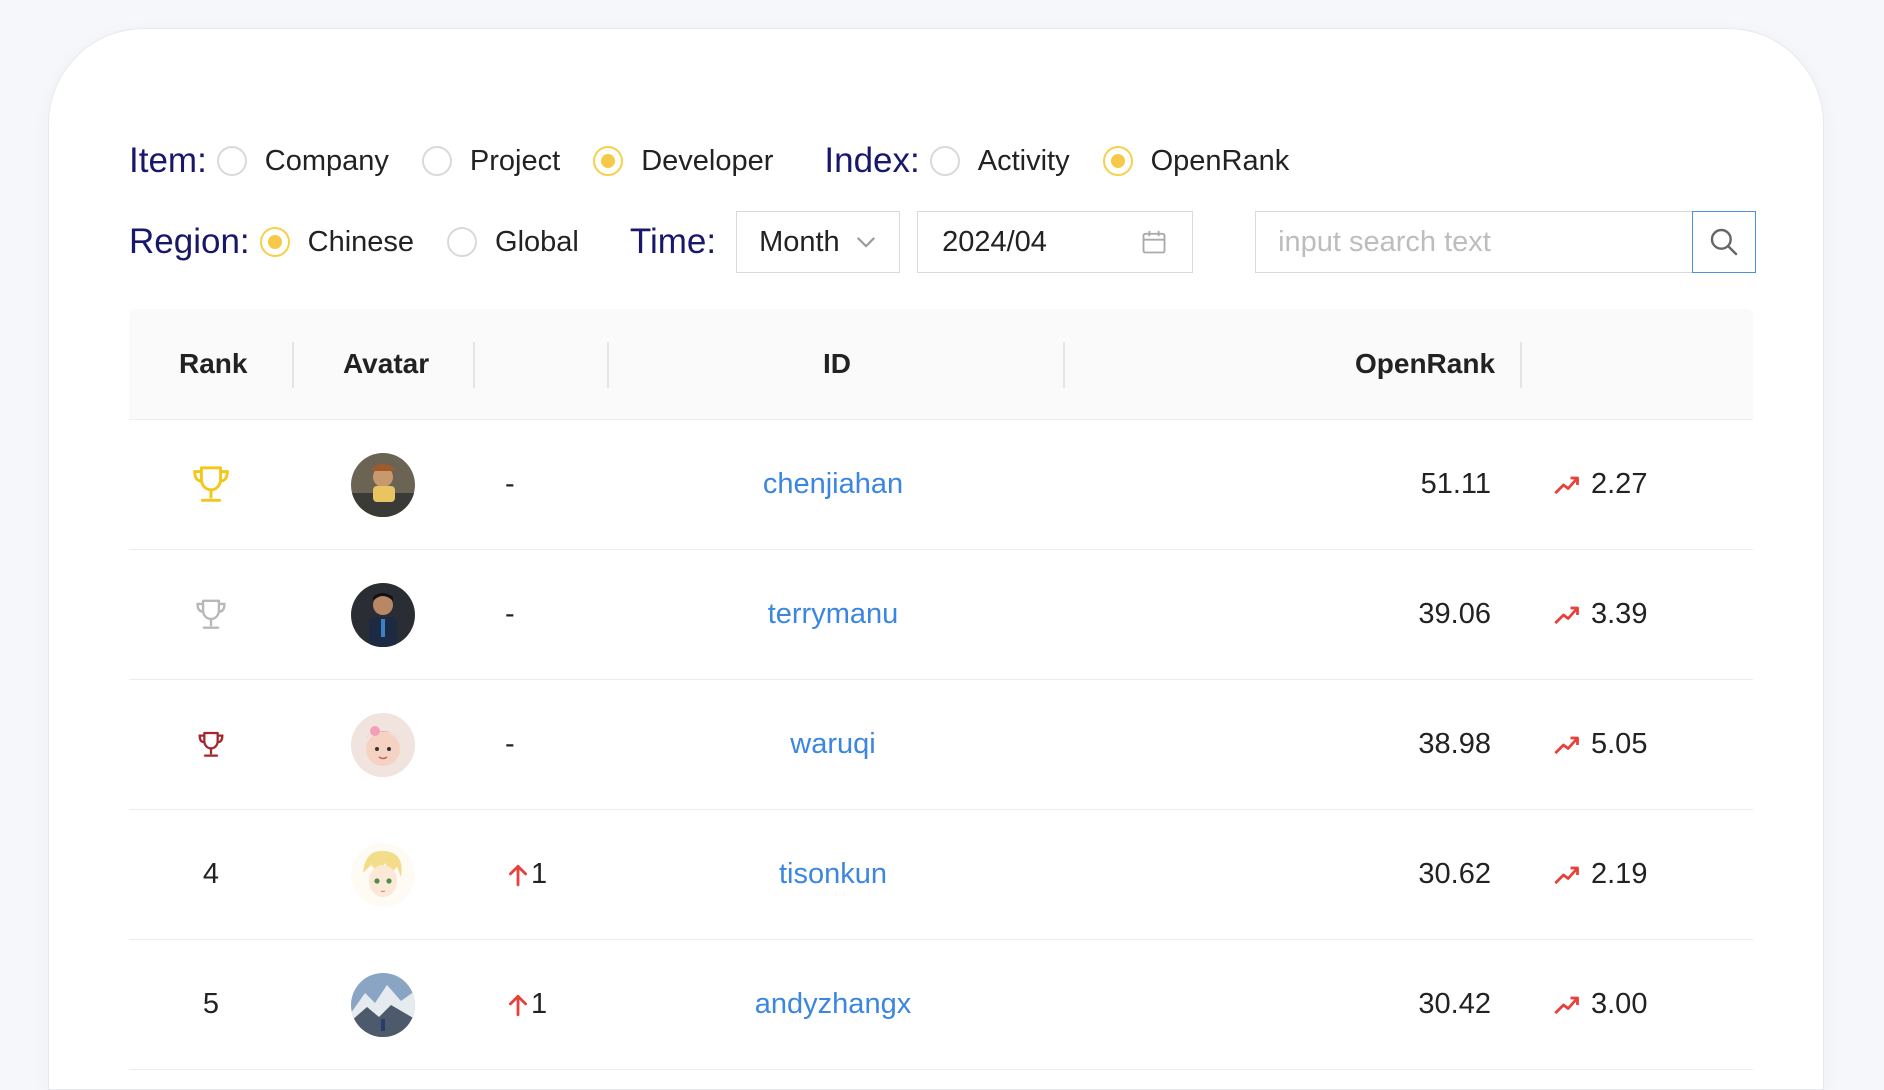  I want to click on trend-value: 3.39, so click(1619, 614).